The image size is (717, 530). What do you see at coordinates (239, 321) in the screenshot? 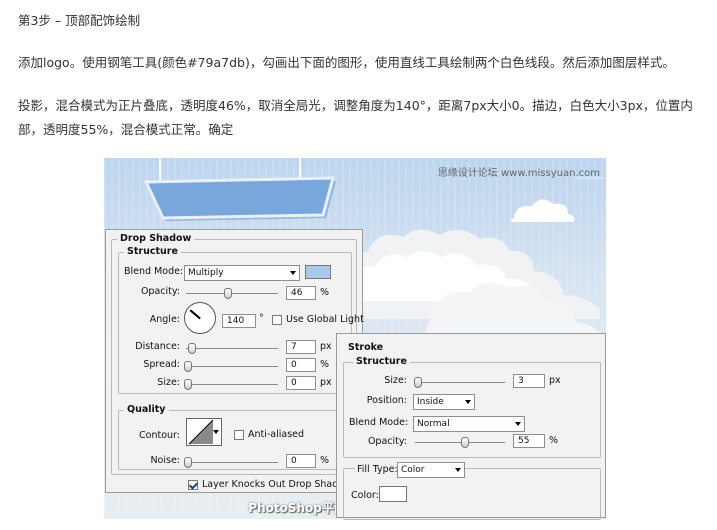
I see `angle-field: 140` at bounding box center [239, 321].